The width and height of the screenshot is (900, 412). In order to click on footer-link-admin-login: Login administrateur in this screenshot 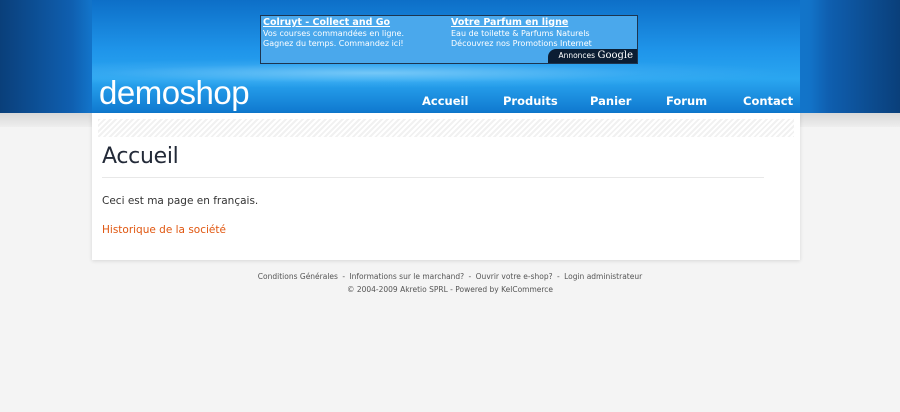, I will do `click(603, 276)`.